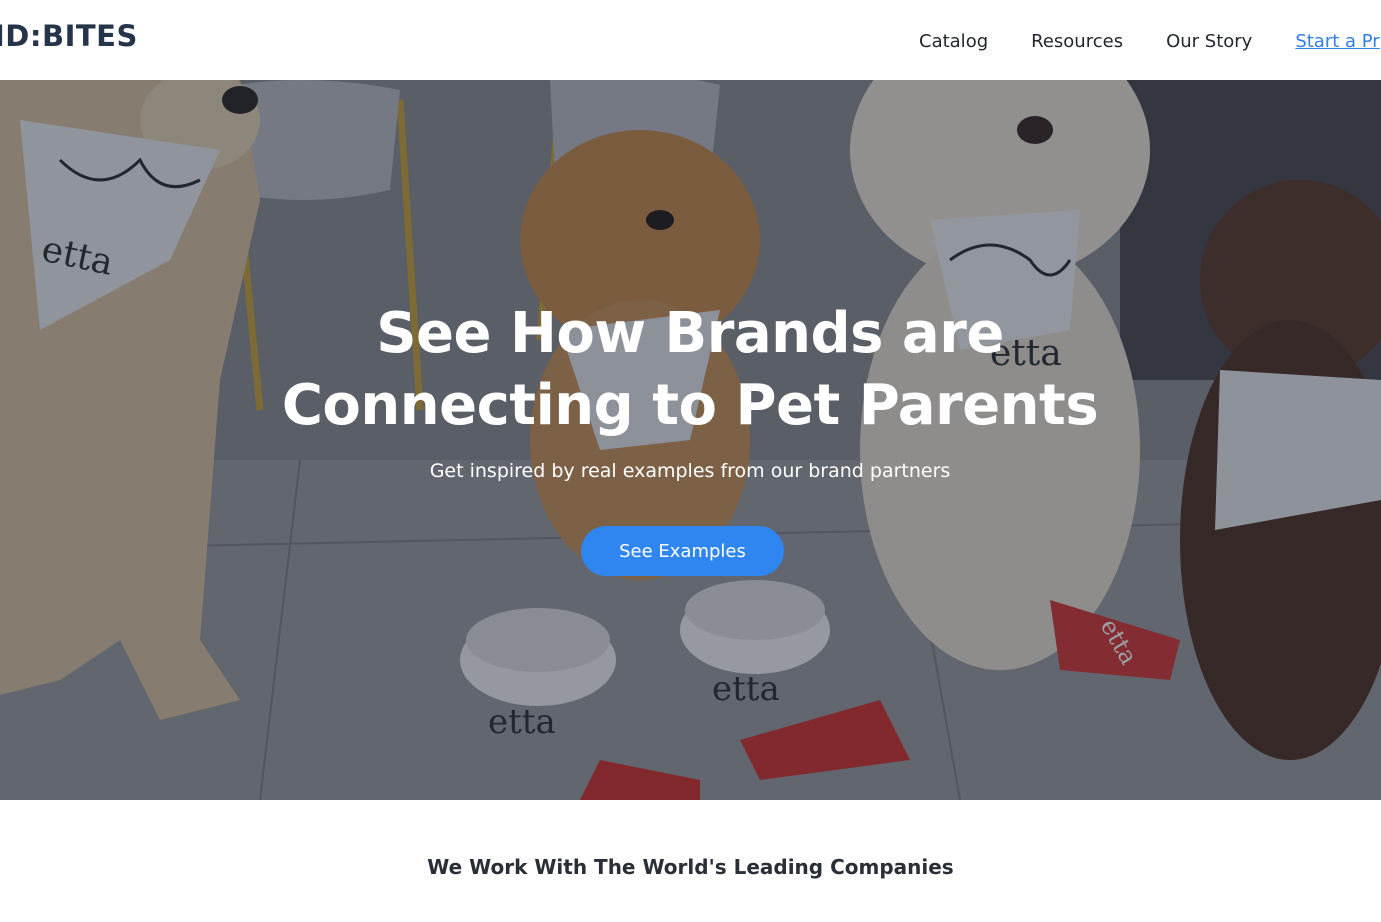 Image resolution: width=1381 pixels, height=922 pixels. Describe the element at coordinates (953, 41) in the screenshot. I see `nav-item-catalog: Catalog` at that location.